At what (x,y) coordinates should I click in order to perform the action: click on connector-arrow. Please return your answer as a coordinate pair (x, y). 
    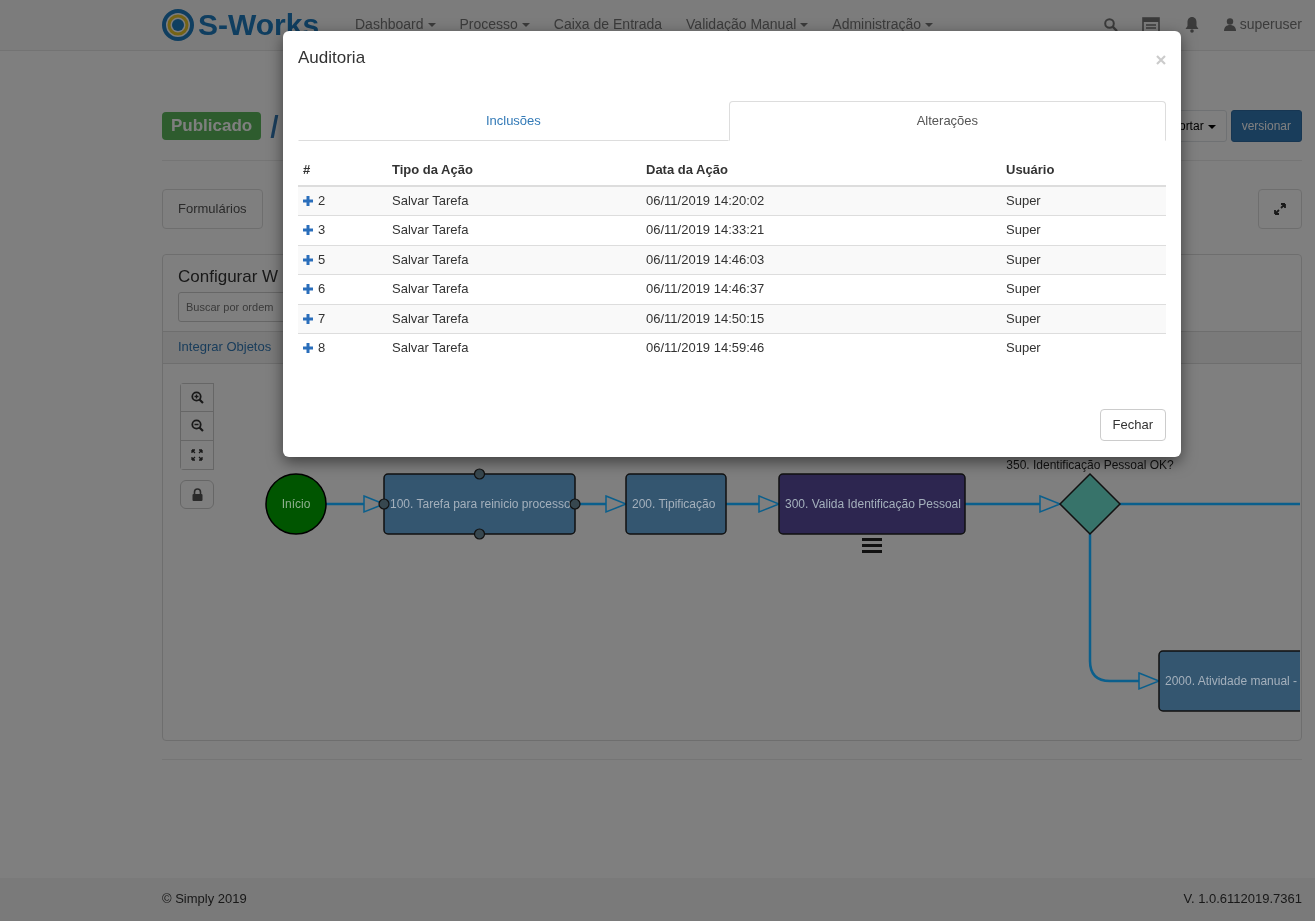
    Looking at the image, I should click on (753, 504).